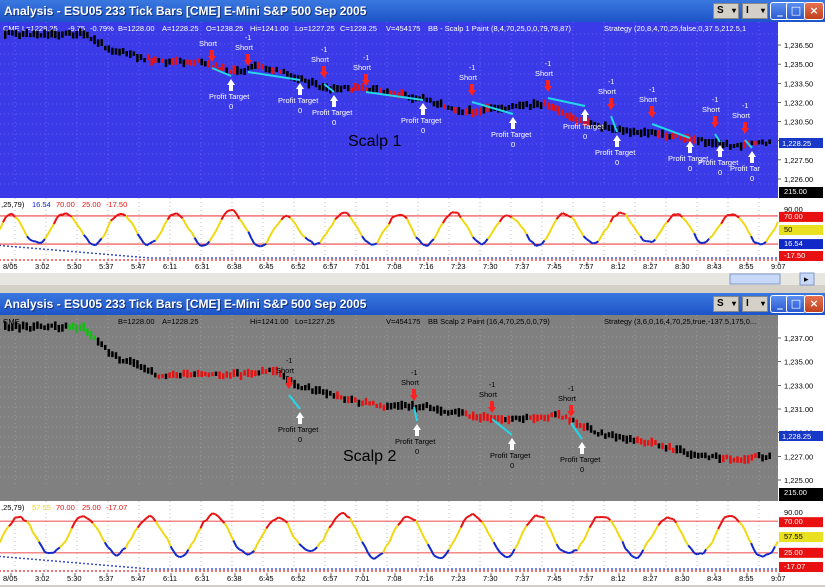 The image size is (825, 587). I want to click on trade-qty: -1, so click(571, 389).